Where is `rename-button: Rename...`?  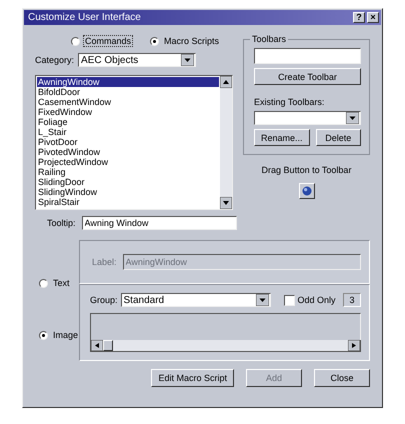 rename-button: Rename... is located at coordinates (282, 137).